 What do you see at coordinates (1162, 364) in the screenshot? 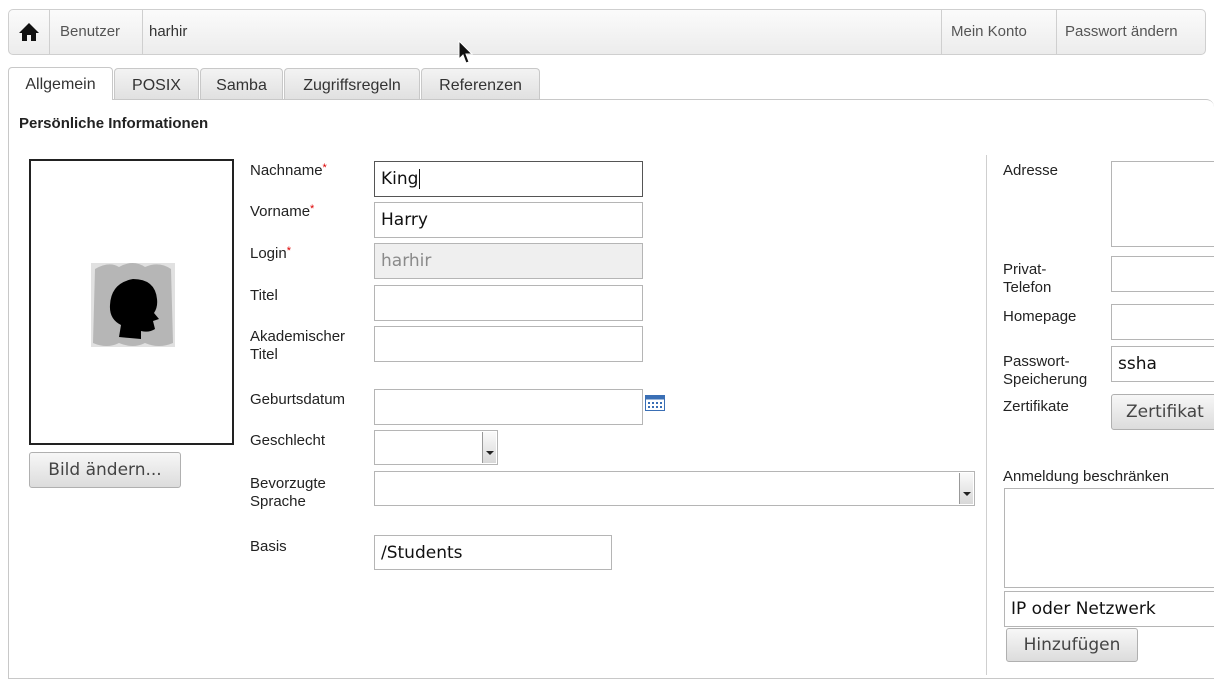
I see `passwort-speicherung-select: ssha` at bounding box center [1162, 364].